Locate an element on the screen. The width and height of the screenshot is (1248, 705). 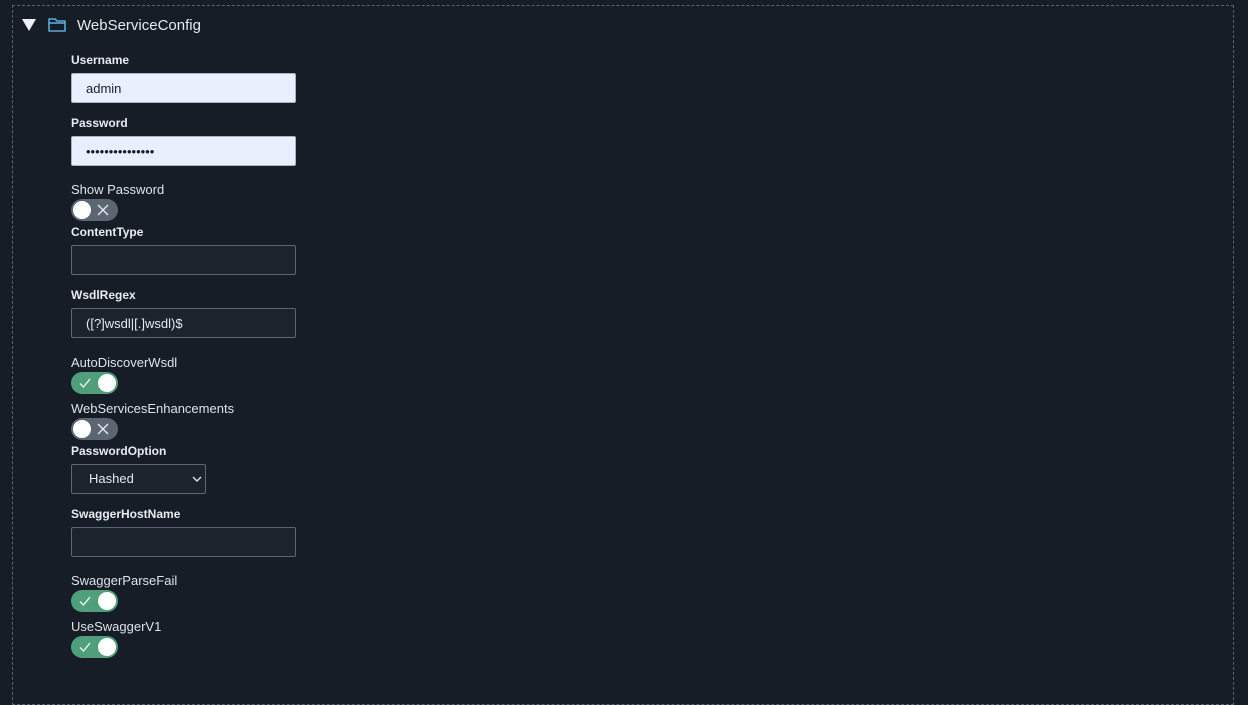
content-type-input is located at coordinates (183, 260).